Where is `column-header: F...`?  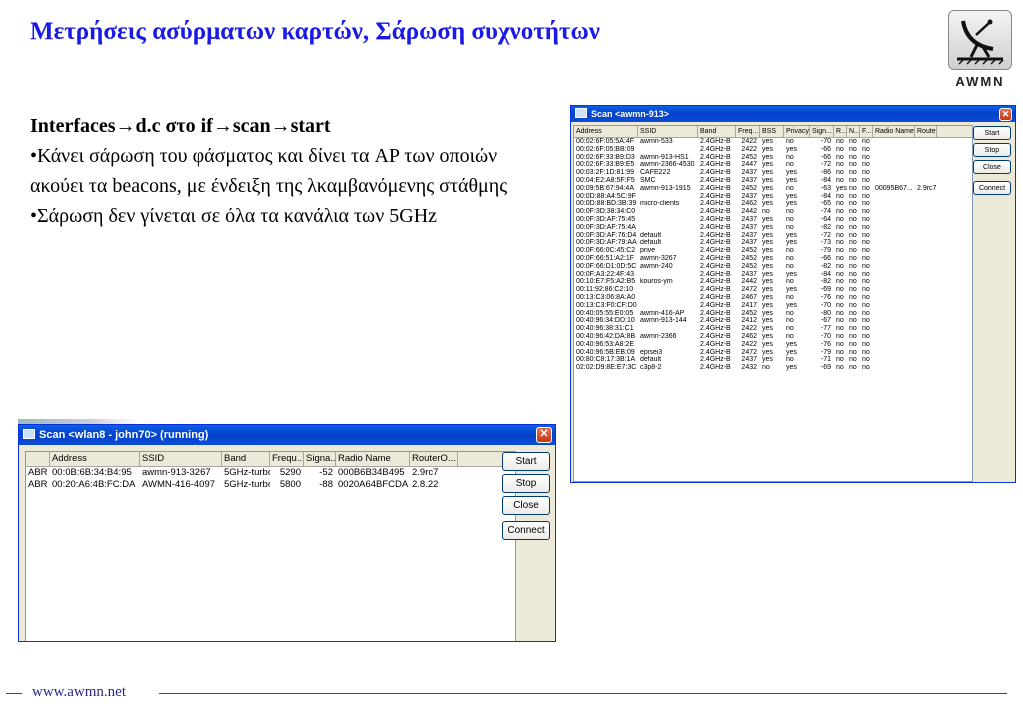 column-header: F... is located at coordinates (866, 131).